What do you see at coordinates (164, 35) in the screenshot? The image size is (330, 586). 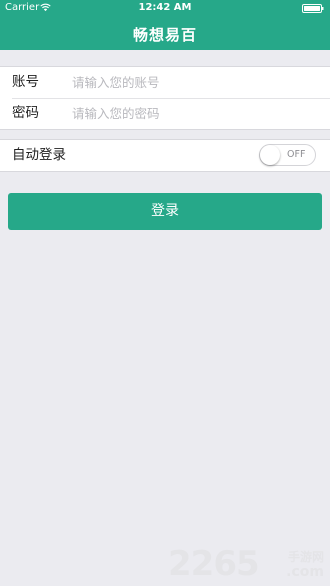 I see `page-title: 畅想易百` at bounding box center [164, 35].